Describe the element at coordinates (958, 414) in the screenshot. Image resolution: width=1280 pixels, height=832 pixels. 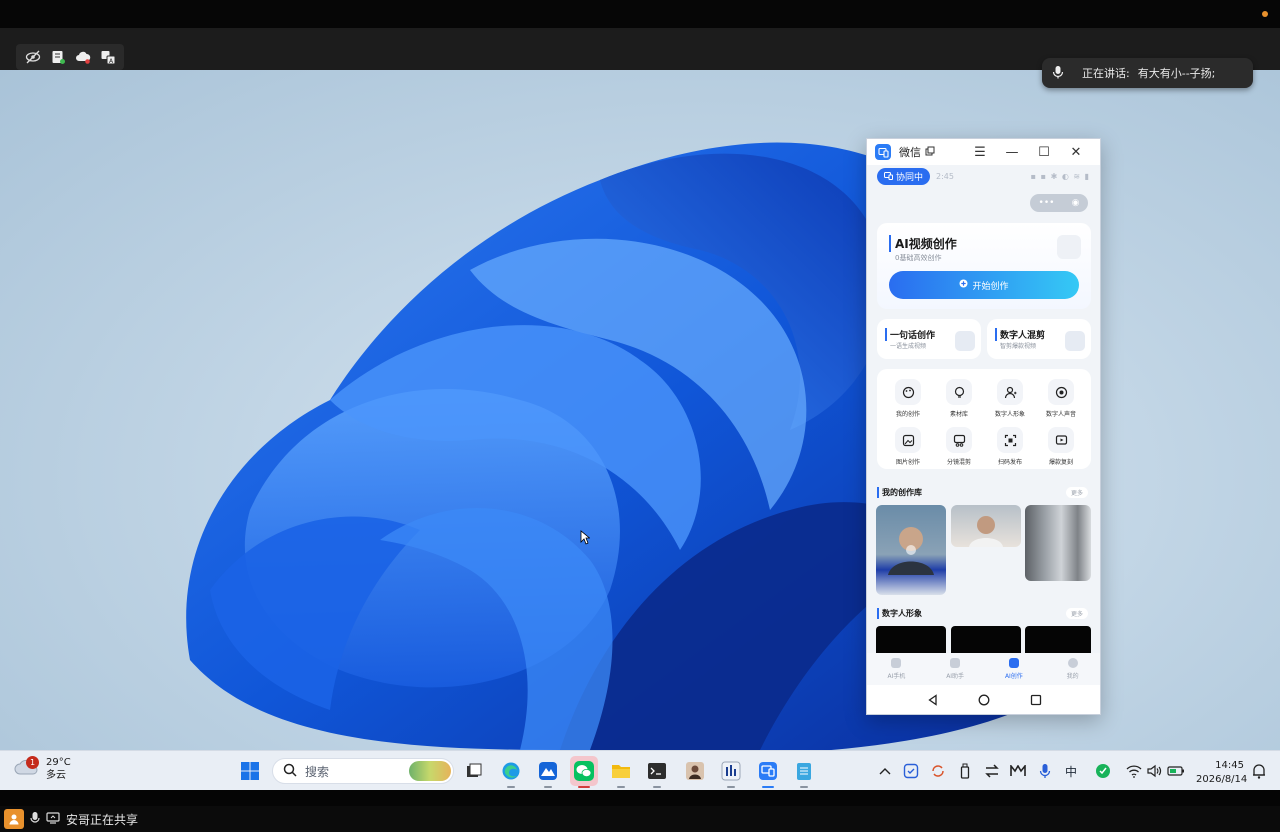
I see `grid-item-label: 素材库` at that location.